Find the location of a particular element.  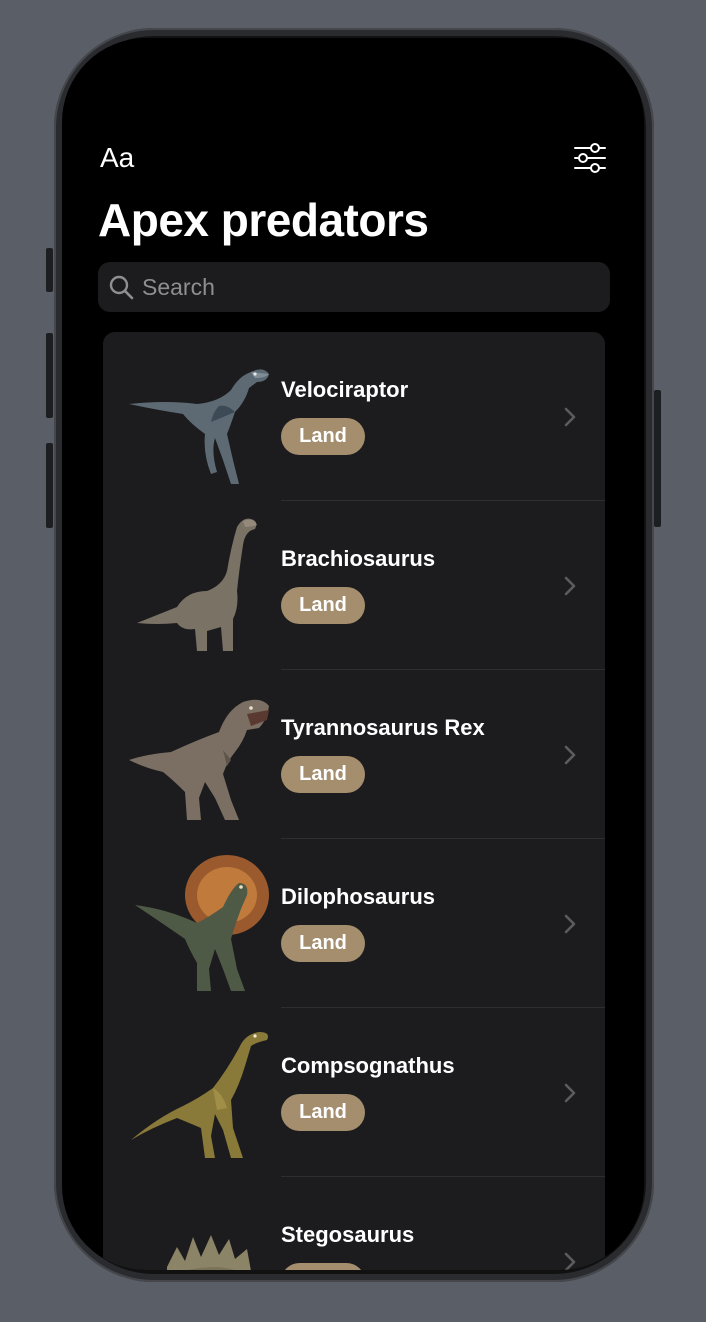

stegosaurus-image is located at coordinates (209, 1252).